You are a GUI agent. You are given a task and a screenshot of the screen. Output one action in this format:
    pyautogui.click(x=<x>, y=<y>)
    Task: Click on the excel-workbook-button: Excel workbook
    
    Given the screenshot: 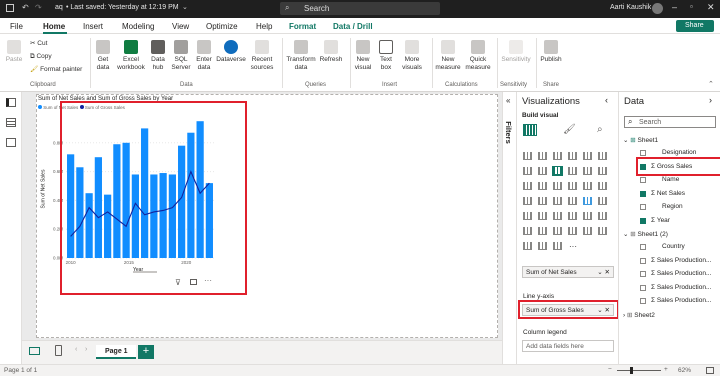 What is the action you would take?
    pyautogui.click(x=131, y=55)
    